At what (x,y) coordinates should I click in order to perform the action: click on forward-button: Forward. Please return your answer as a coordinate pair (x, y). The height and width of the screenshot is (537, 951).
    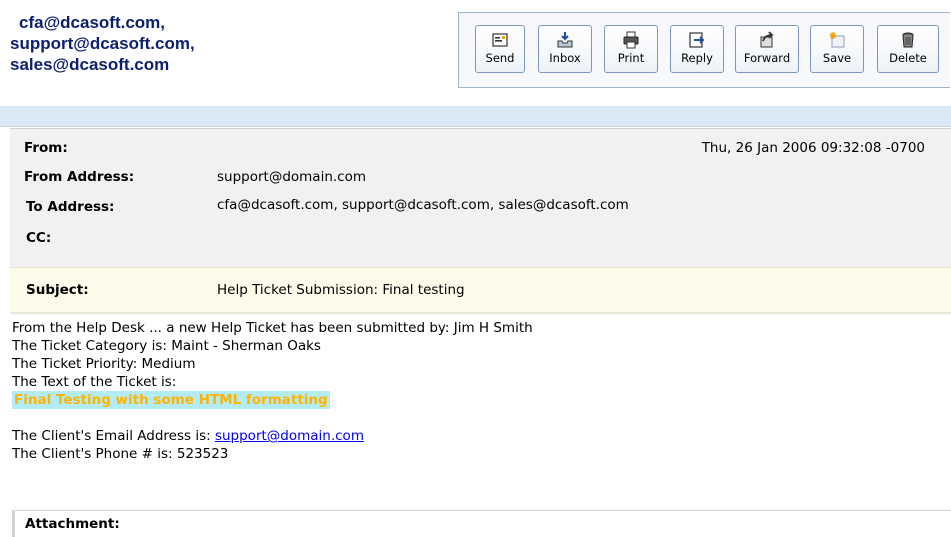
    Looking at the image, I should click on (767, 49).